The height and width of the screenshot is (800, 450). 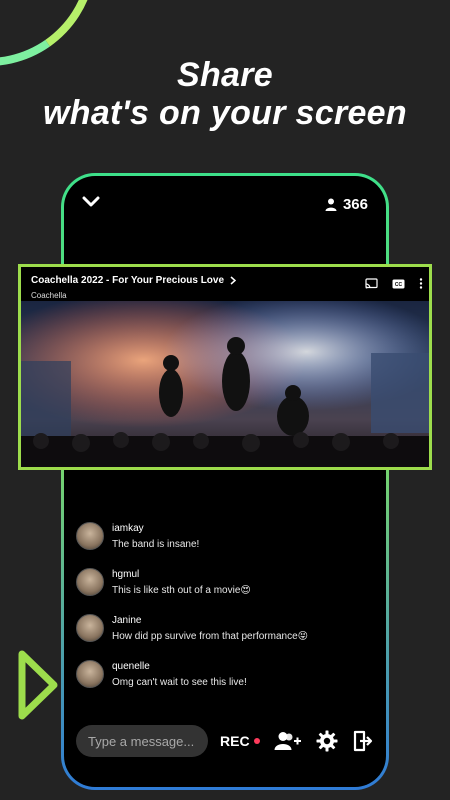 I want to click on captions-icon: CC, so click(x=398, y=284).